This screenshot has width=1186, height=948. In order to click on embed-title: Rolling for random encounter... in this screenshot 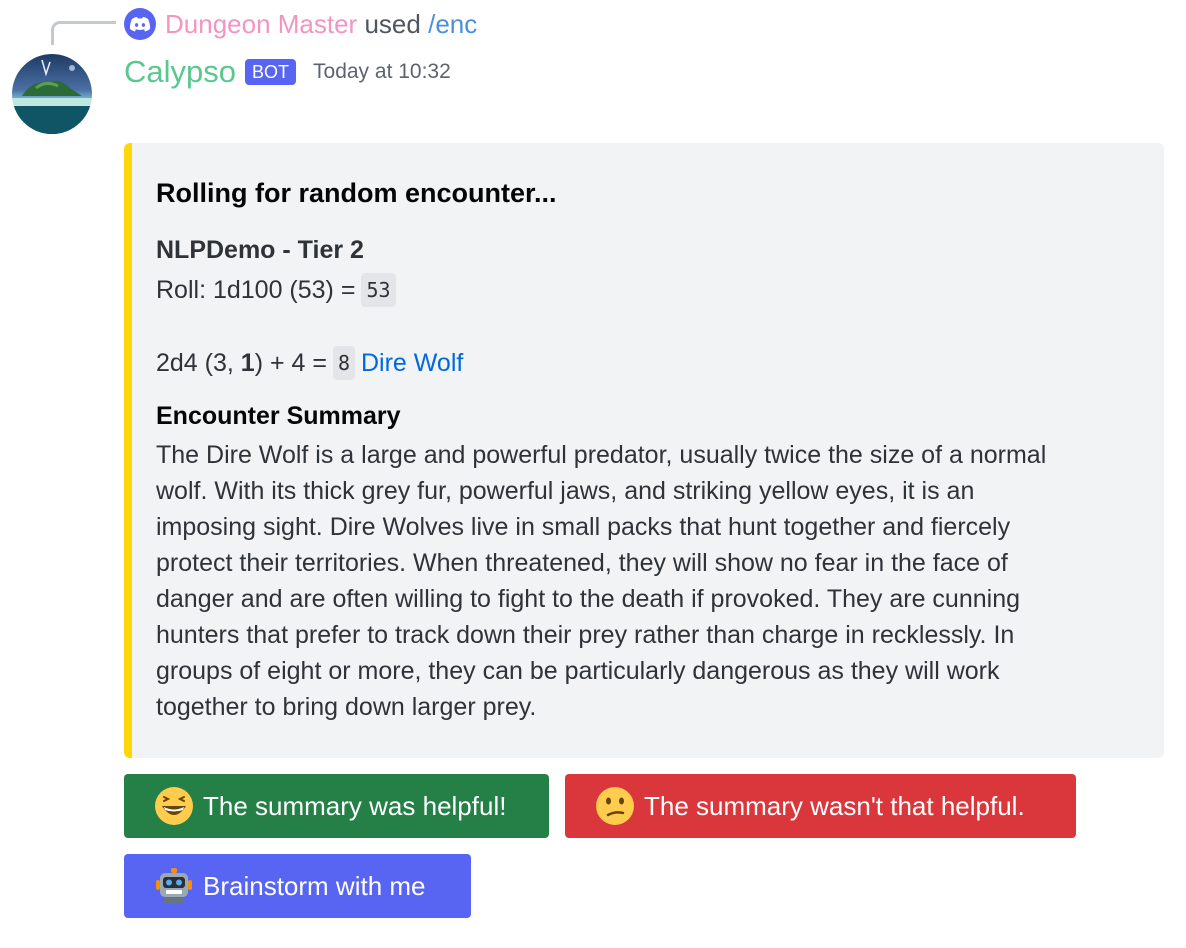, I will do `click(356, 193)`.